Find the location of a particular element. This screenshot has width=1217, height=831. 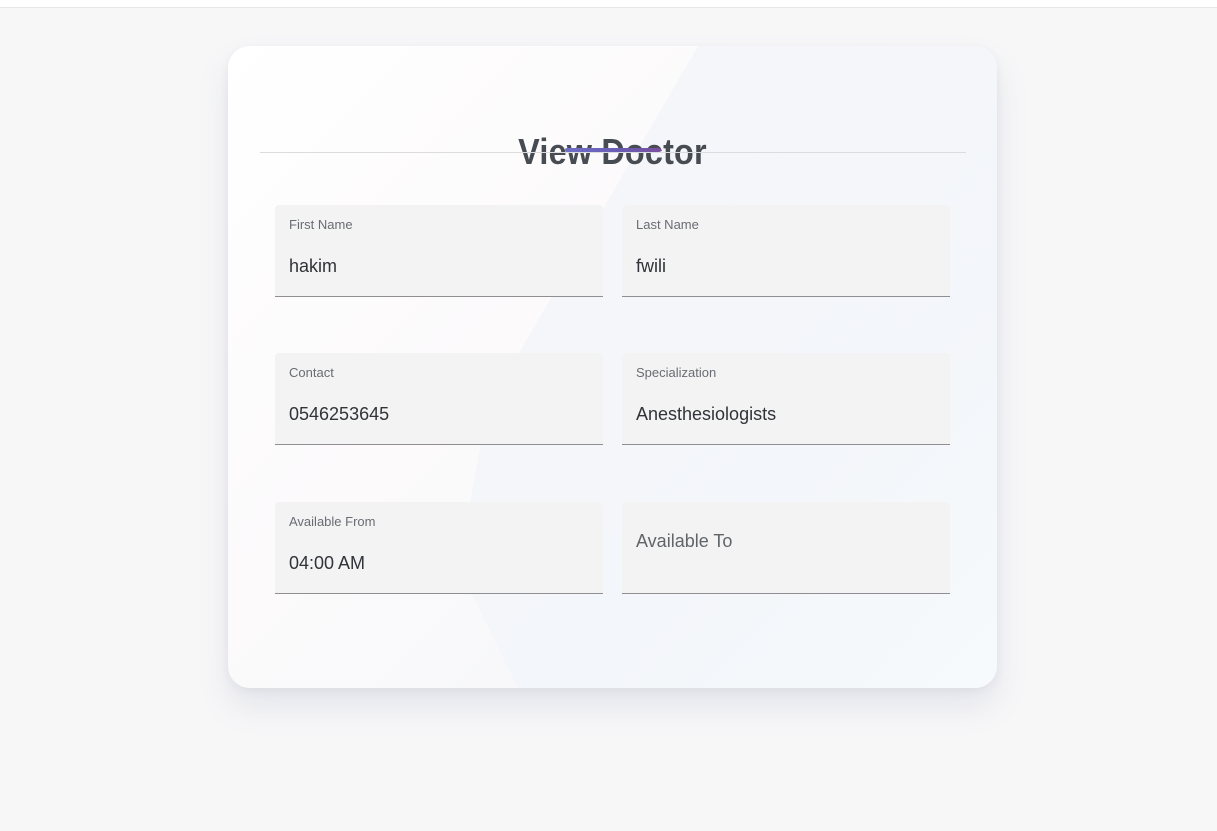

available-from-value: 04:00 AM is located at coordinates (327, 563).